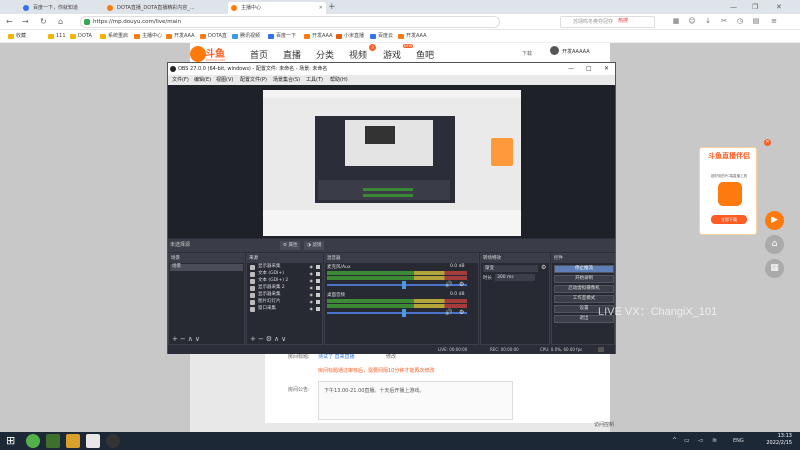  Describe the element at coordinates (224, 80) in the screenshot. I see `menu-view: 视图(V)` at that location.